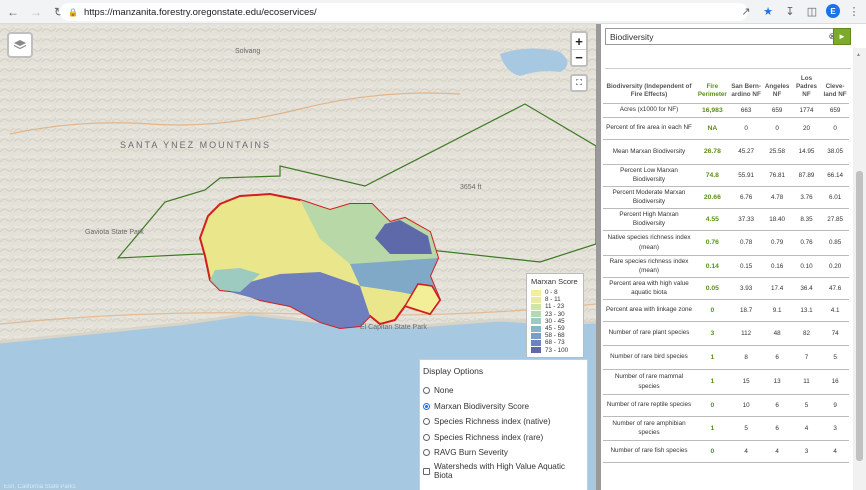  I want to click on option-label: Species Richness index (native), so click(492, 422).